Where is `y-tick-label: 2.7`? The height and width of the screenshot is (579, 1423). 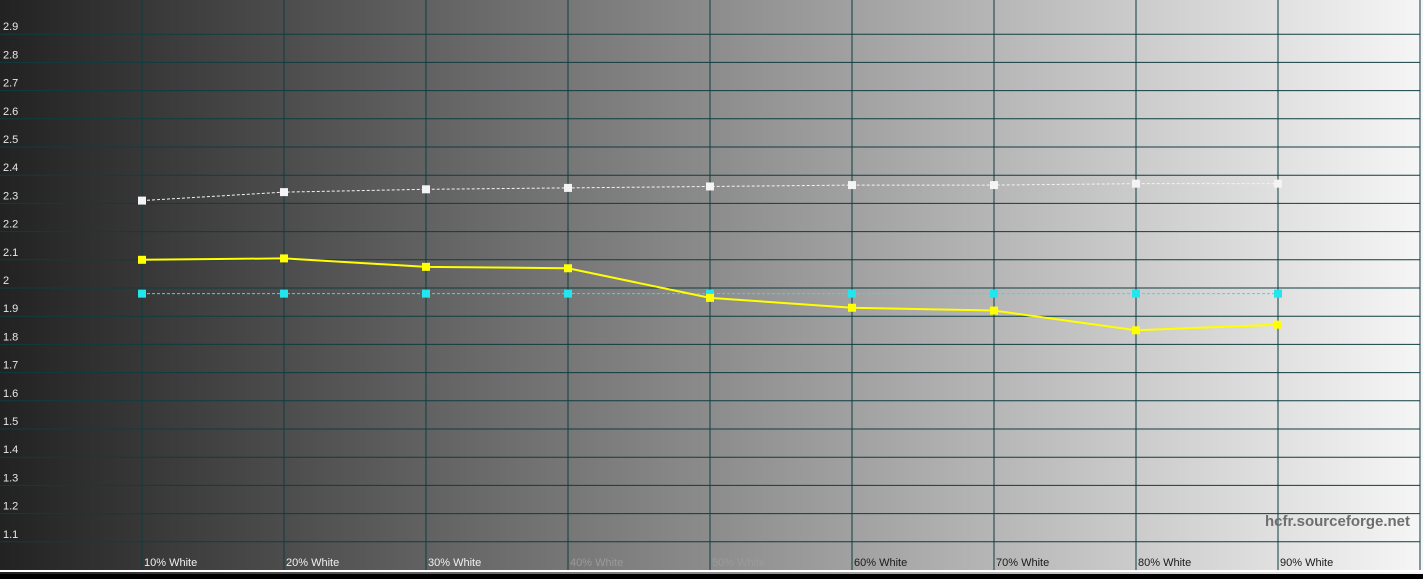
y-tick-label: 2.7 is located at coordinates (10, 84).